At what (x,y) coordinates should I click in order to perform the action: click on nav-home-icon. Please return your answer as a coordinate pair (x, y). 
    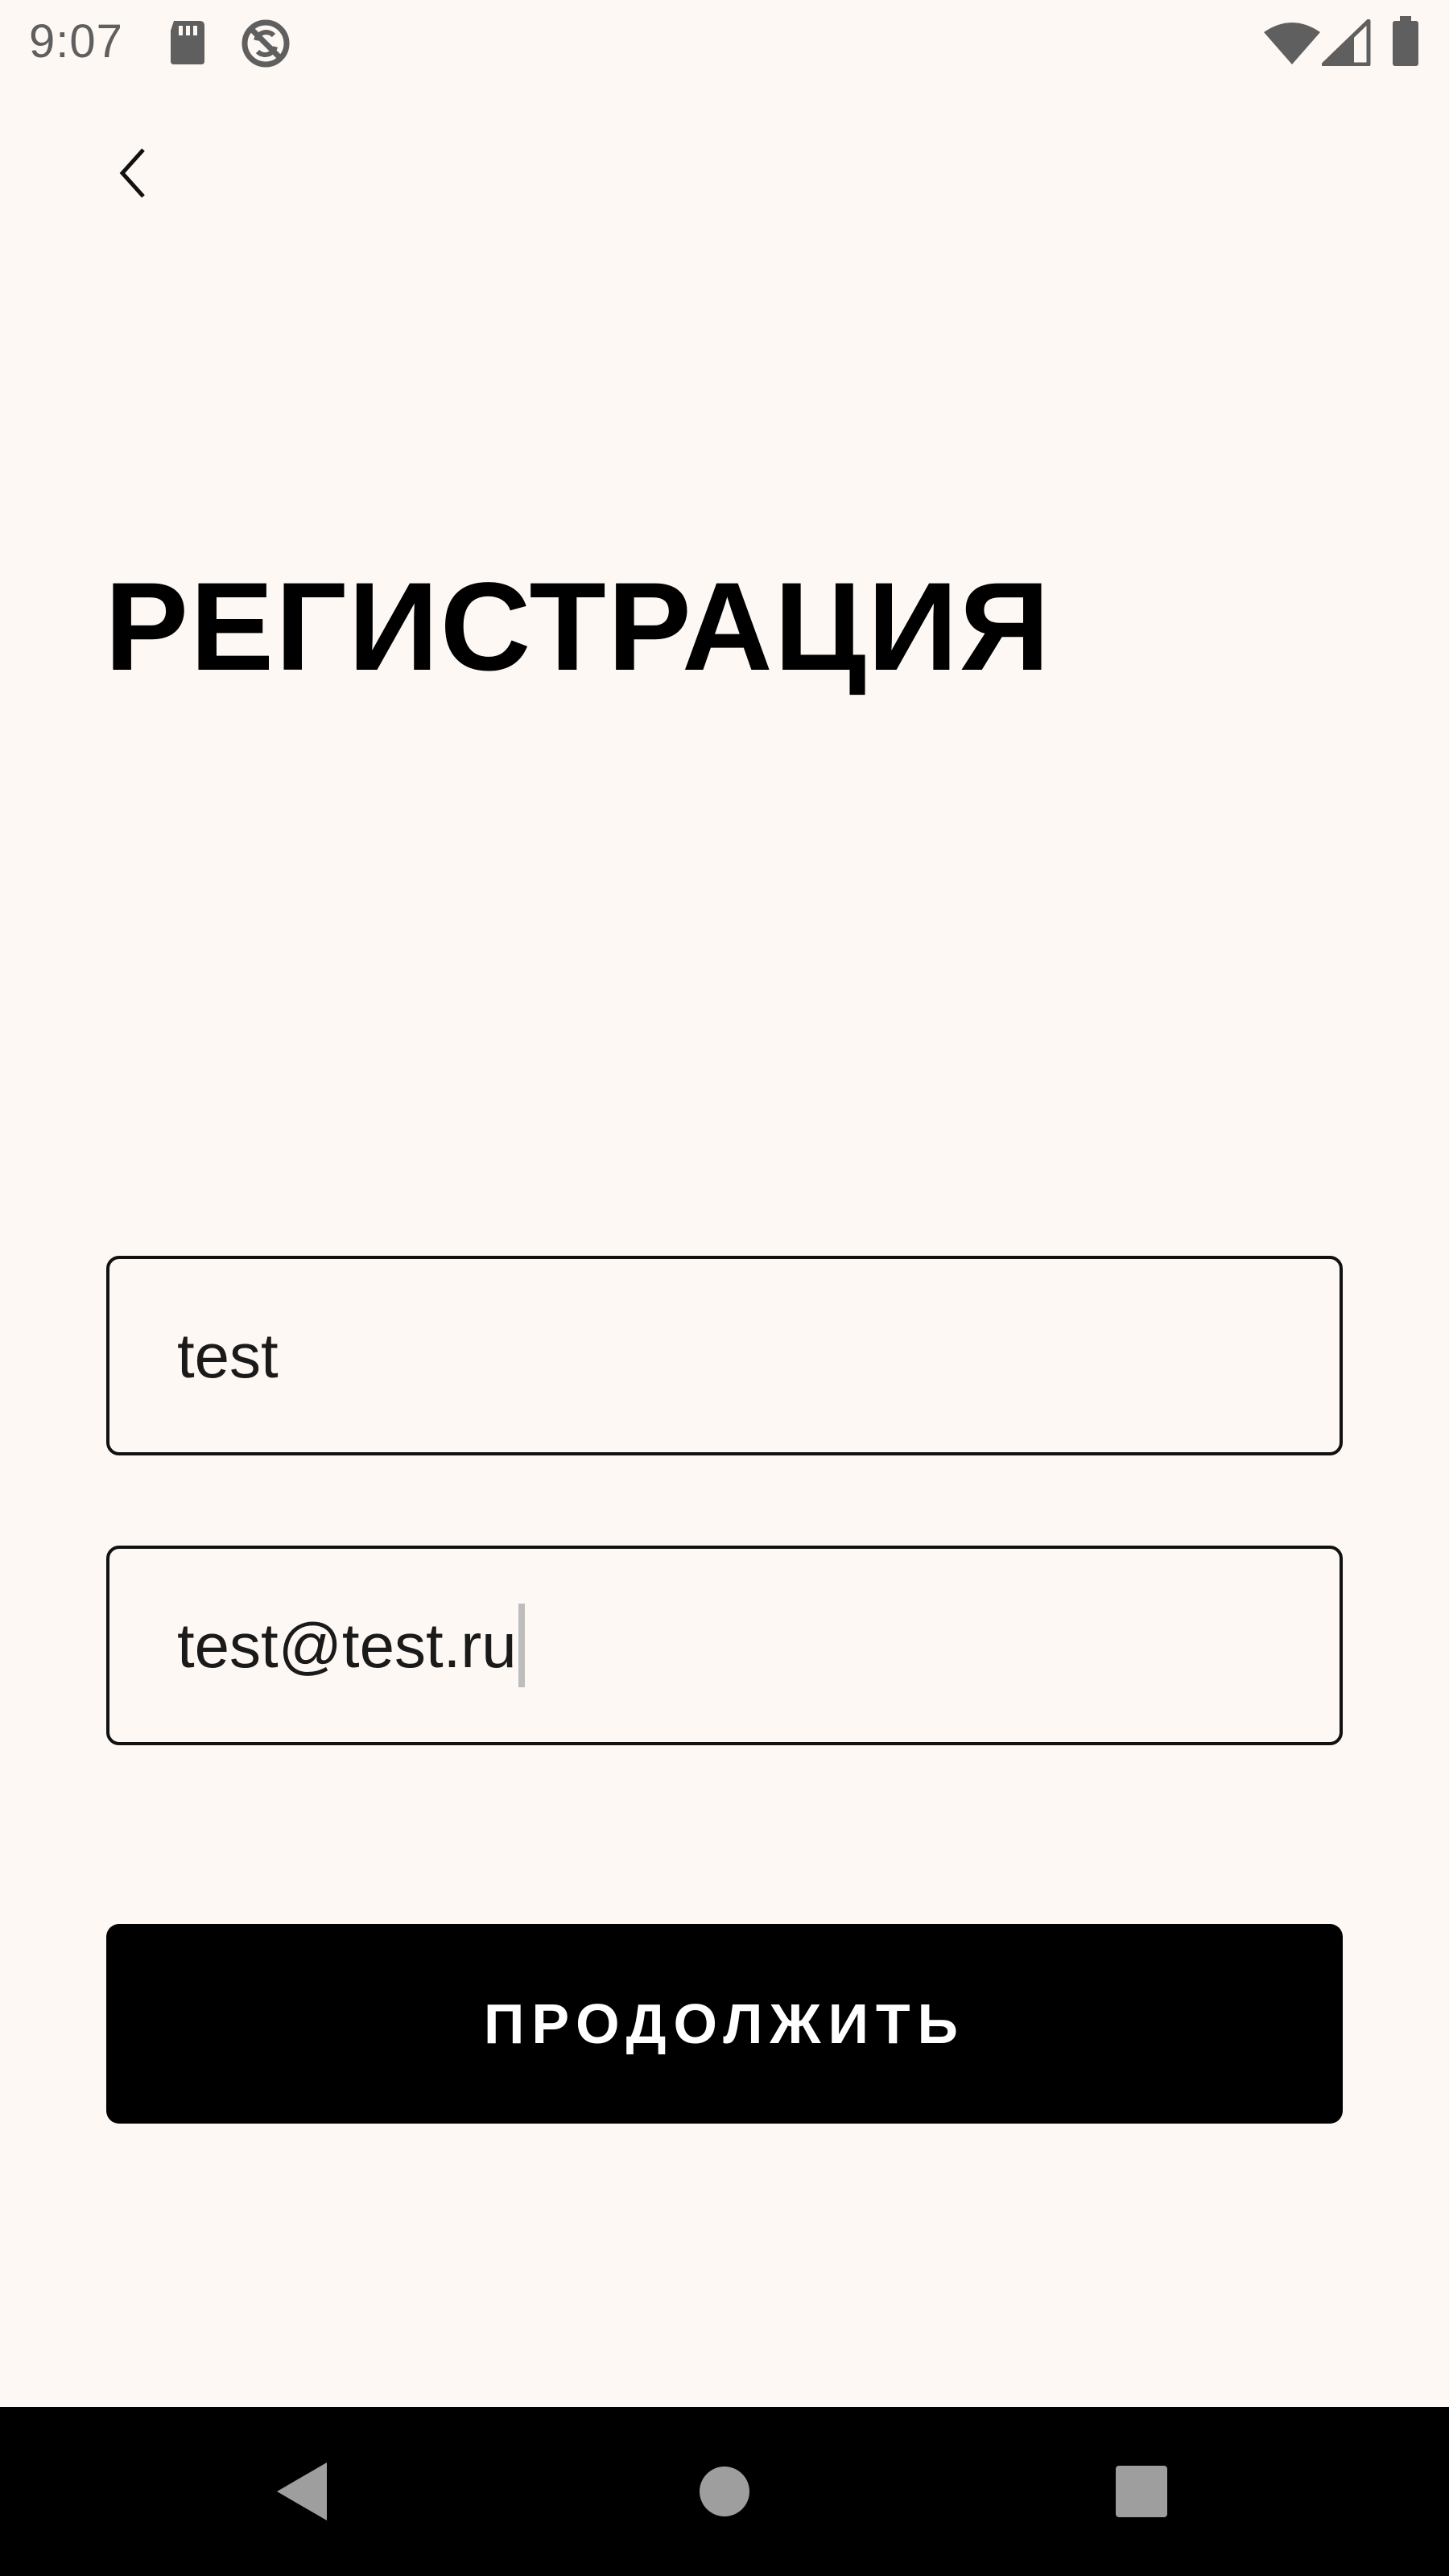
    Looking at the image, I should click on (724, 2491).